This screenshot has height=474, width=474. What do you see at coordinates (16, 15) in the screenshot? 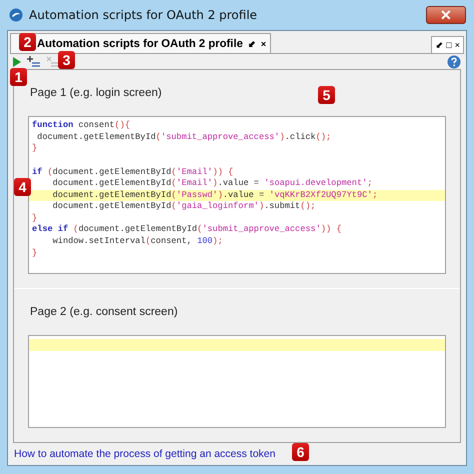
I see `app-logo-icon` at bounding box center [16, 15].